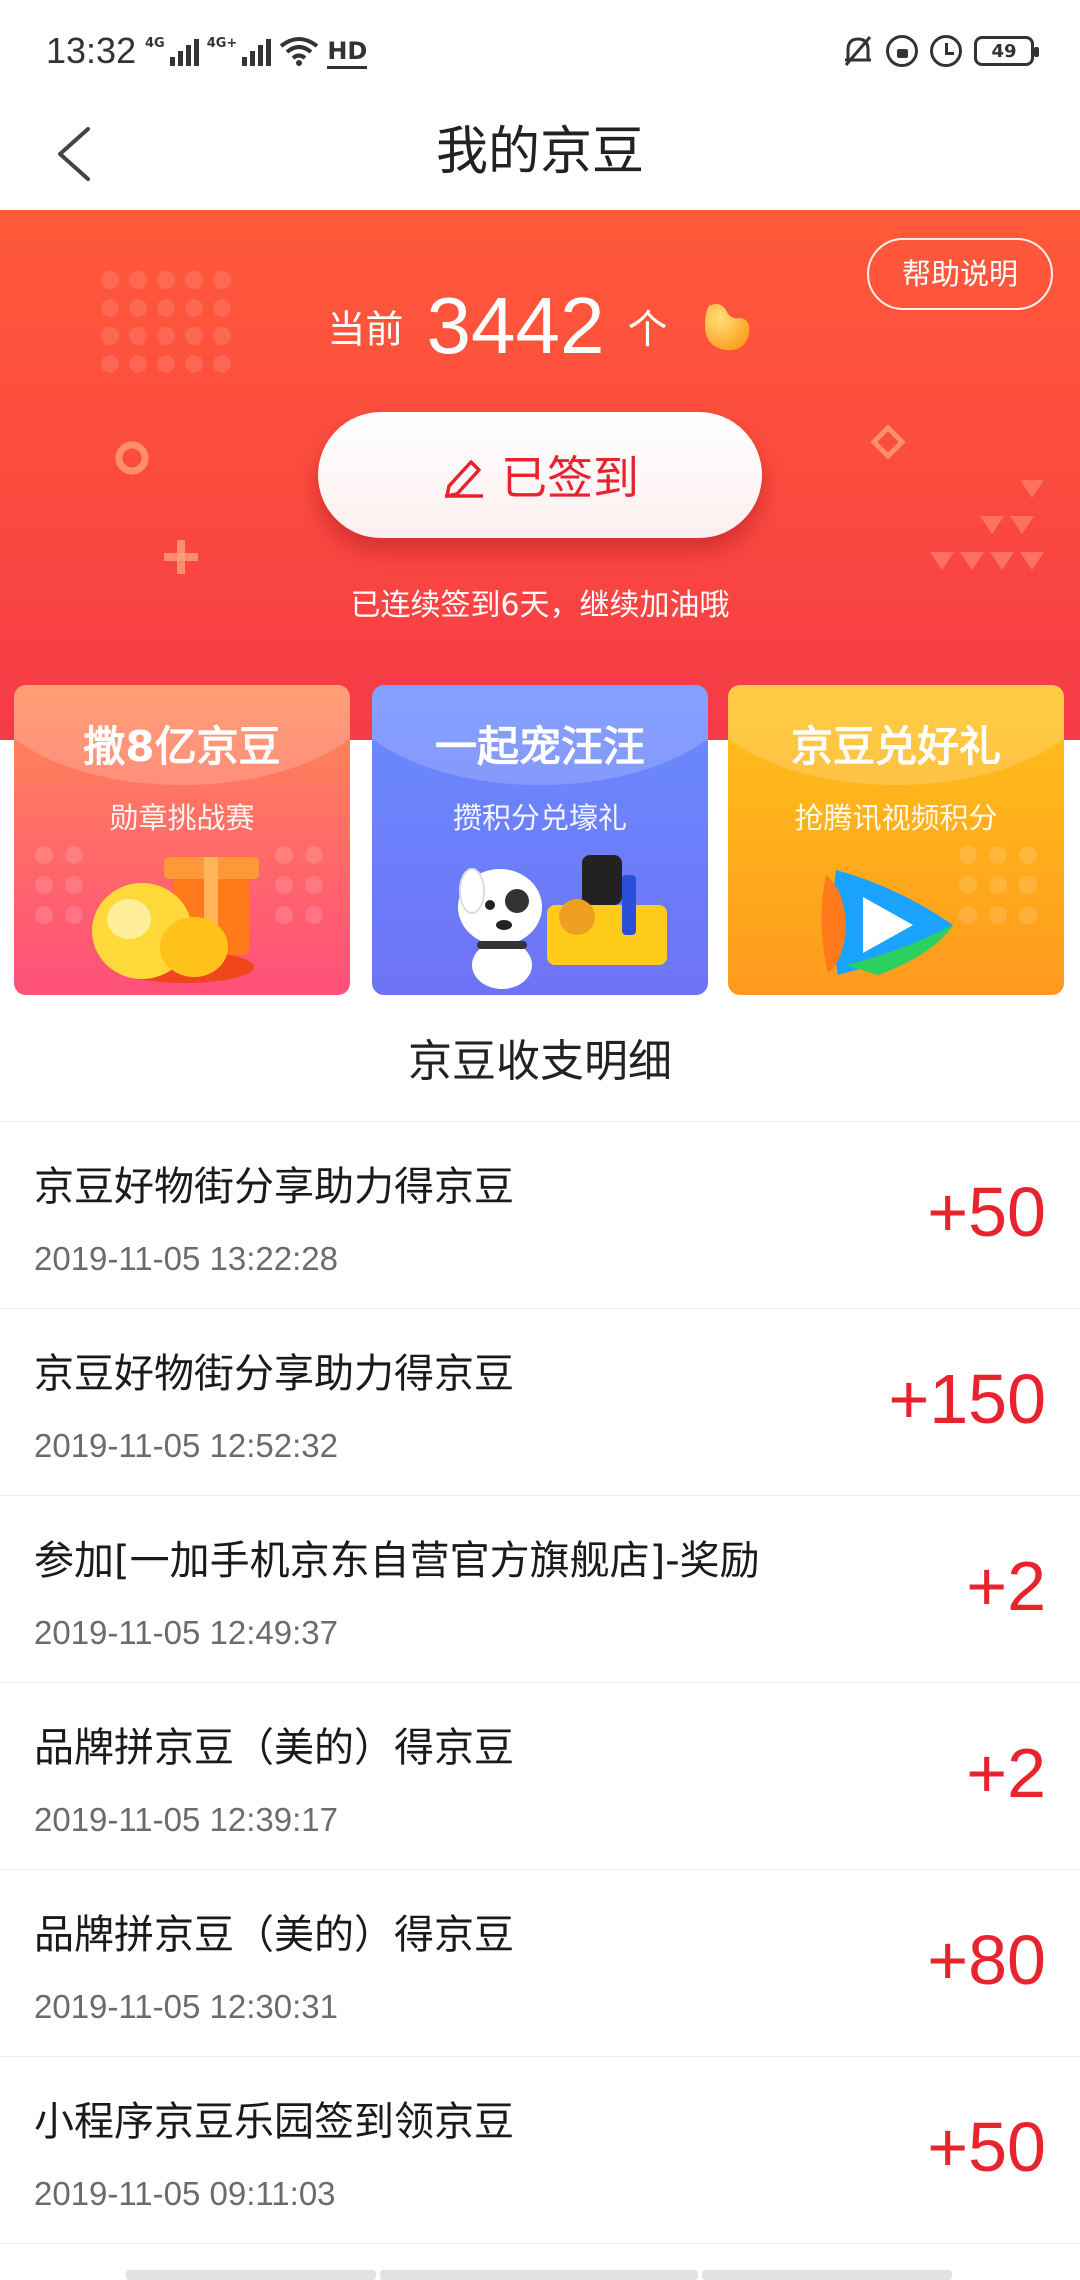 The height and width of the screenshot is (2280, 1080). What do you see at coordinates (182, 840) in the screenshot?
I see `promo-card-medal-challenge: 撒8亿京豆 勋章挑战赛` at bounding box center [182, 840].